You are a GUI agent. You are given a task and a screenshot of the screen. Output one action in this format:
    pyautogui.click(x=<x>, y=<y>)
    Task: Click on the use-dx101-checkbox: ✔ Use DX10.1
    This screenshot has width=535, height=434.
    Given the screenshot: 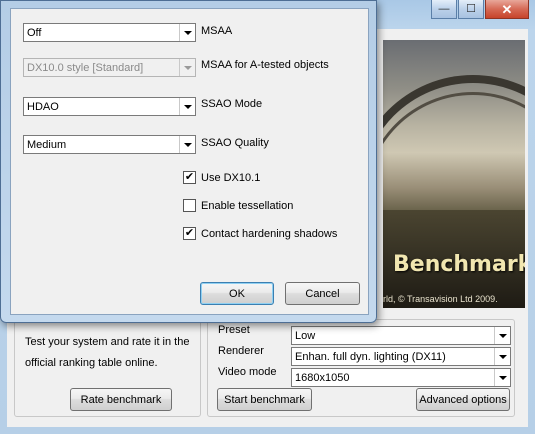 What is the action you would take?
    pyautogui.click(x=221, y=177)
    